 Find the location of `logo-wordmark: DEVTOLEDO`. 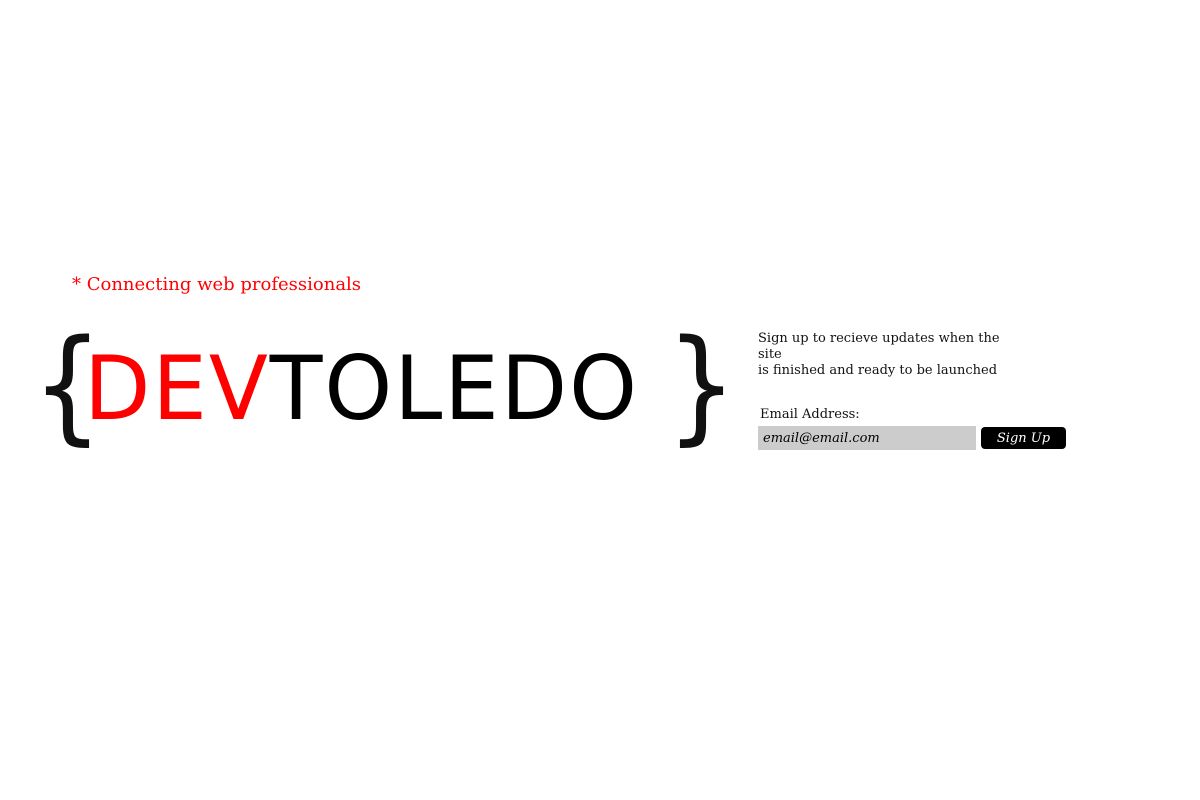

logo-wordmark: DEVTOLEDO is located at coordinates (361, 389).